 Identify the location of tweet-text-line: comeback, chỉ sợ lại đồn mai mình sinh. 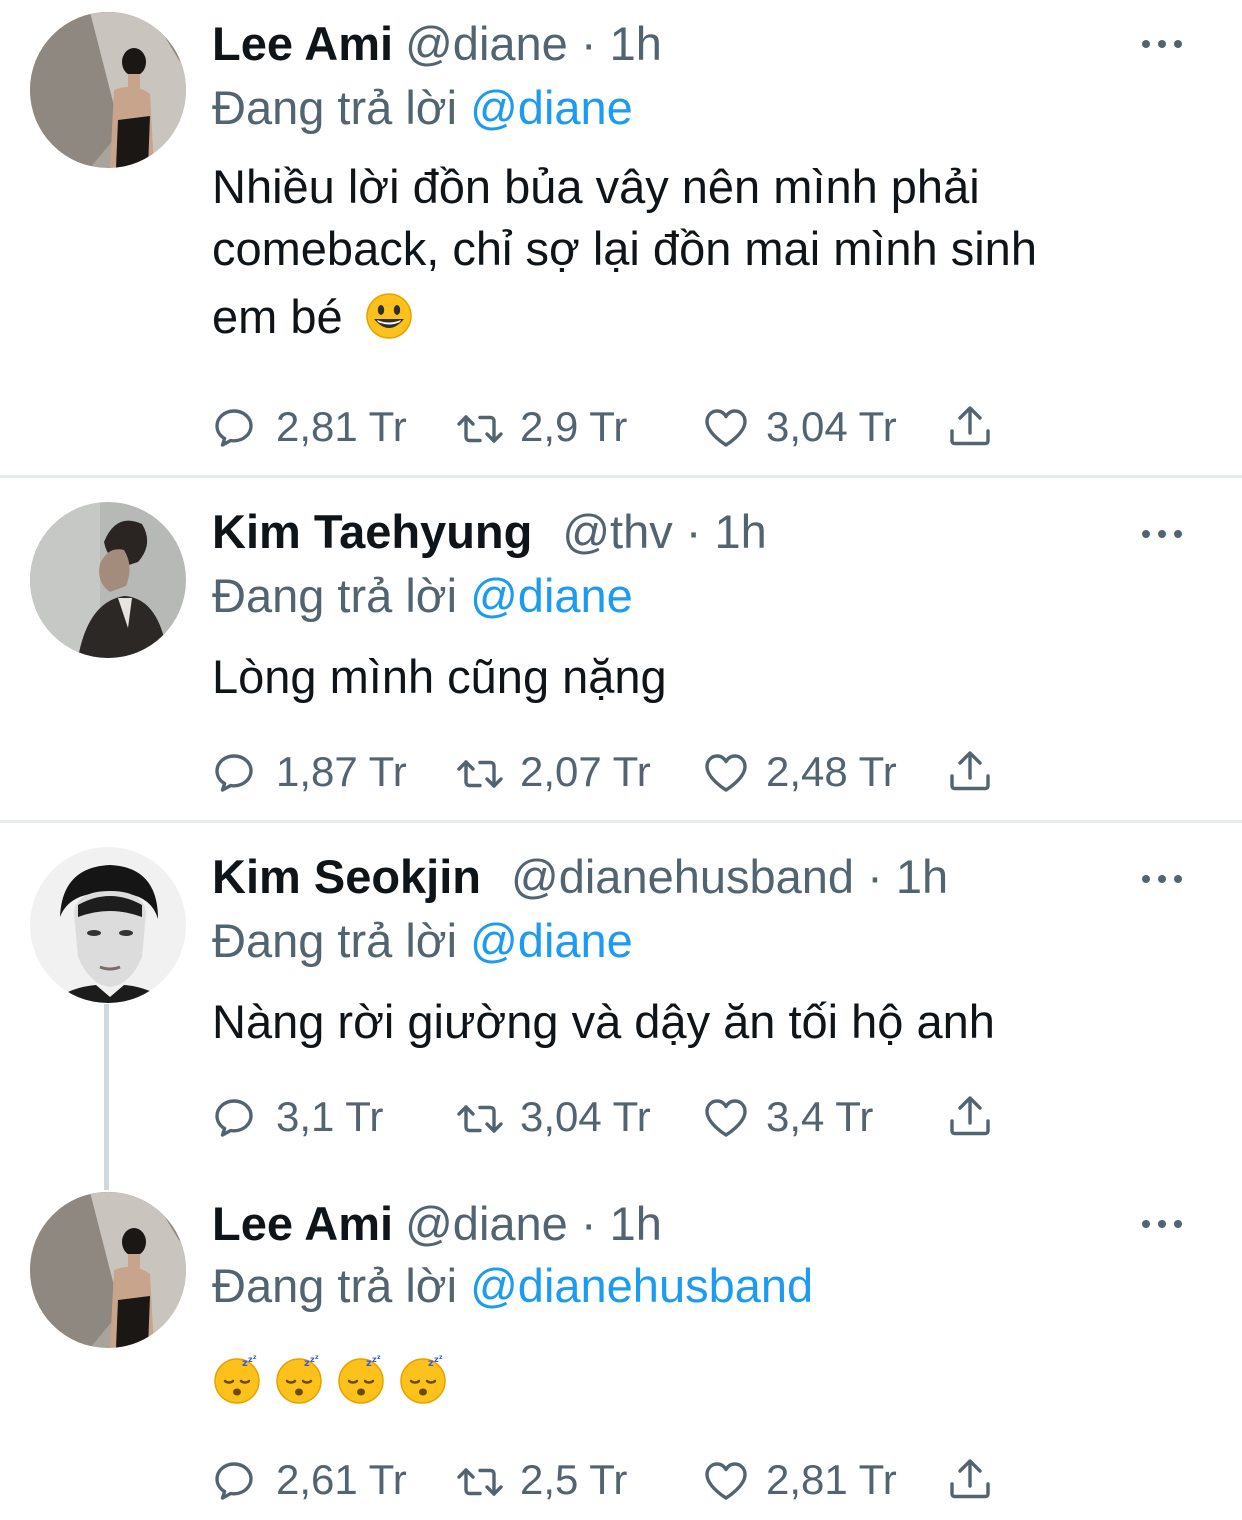
(624, 248).